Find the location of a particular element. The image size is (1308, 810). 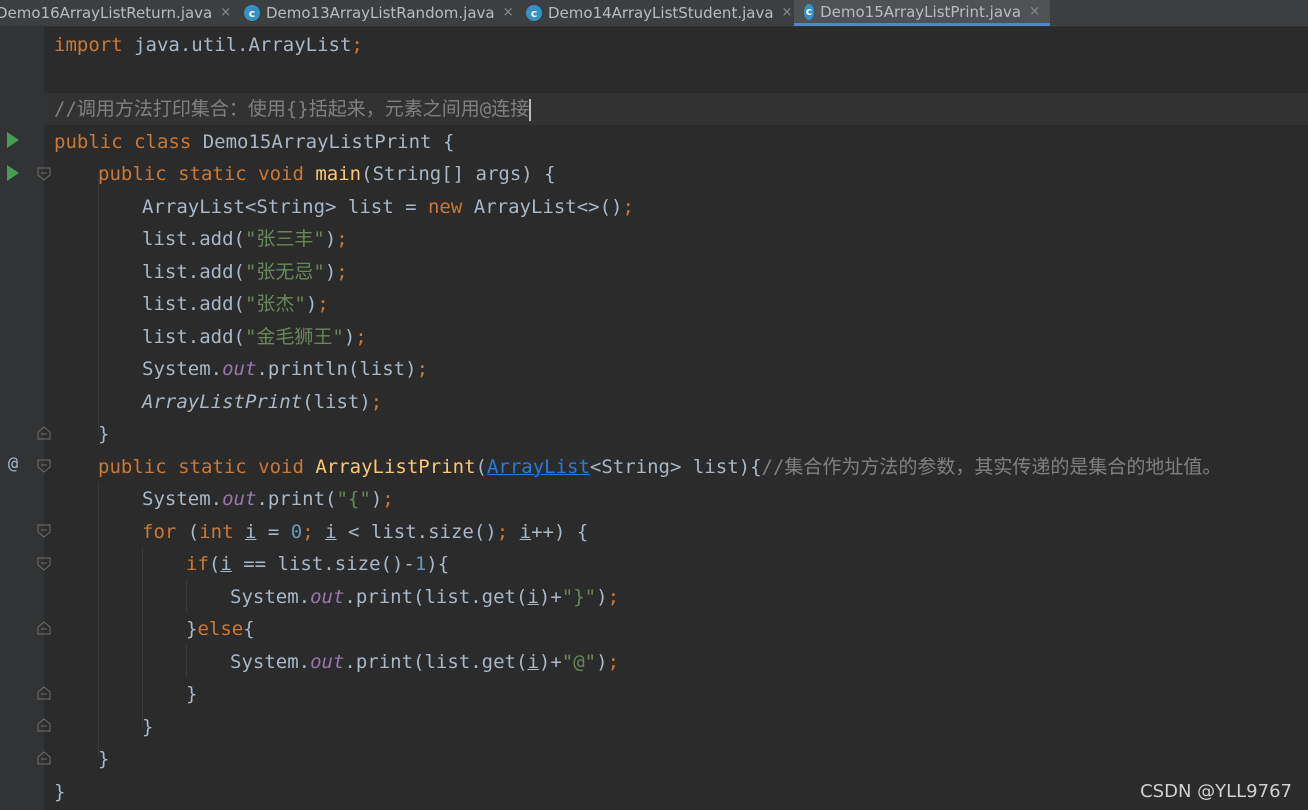

tab-label: Demo16ArrayListReturn.java is located at coordinates (106, 13).